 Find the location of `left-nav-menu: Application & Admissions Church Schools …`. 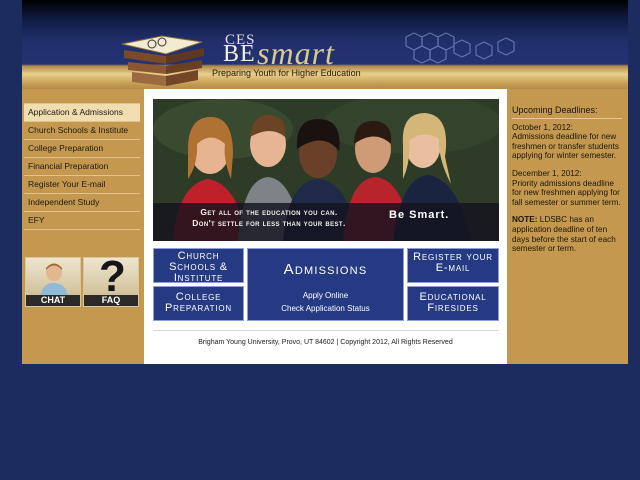

left-nav-menu: Application & Admissions Church Schools … is located at coordinates (82, 166).